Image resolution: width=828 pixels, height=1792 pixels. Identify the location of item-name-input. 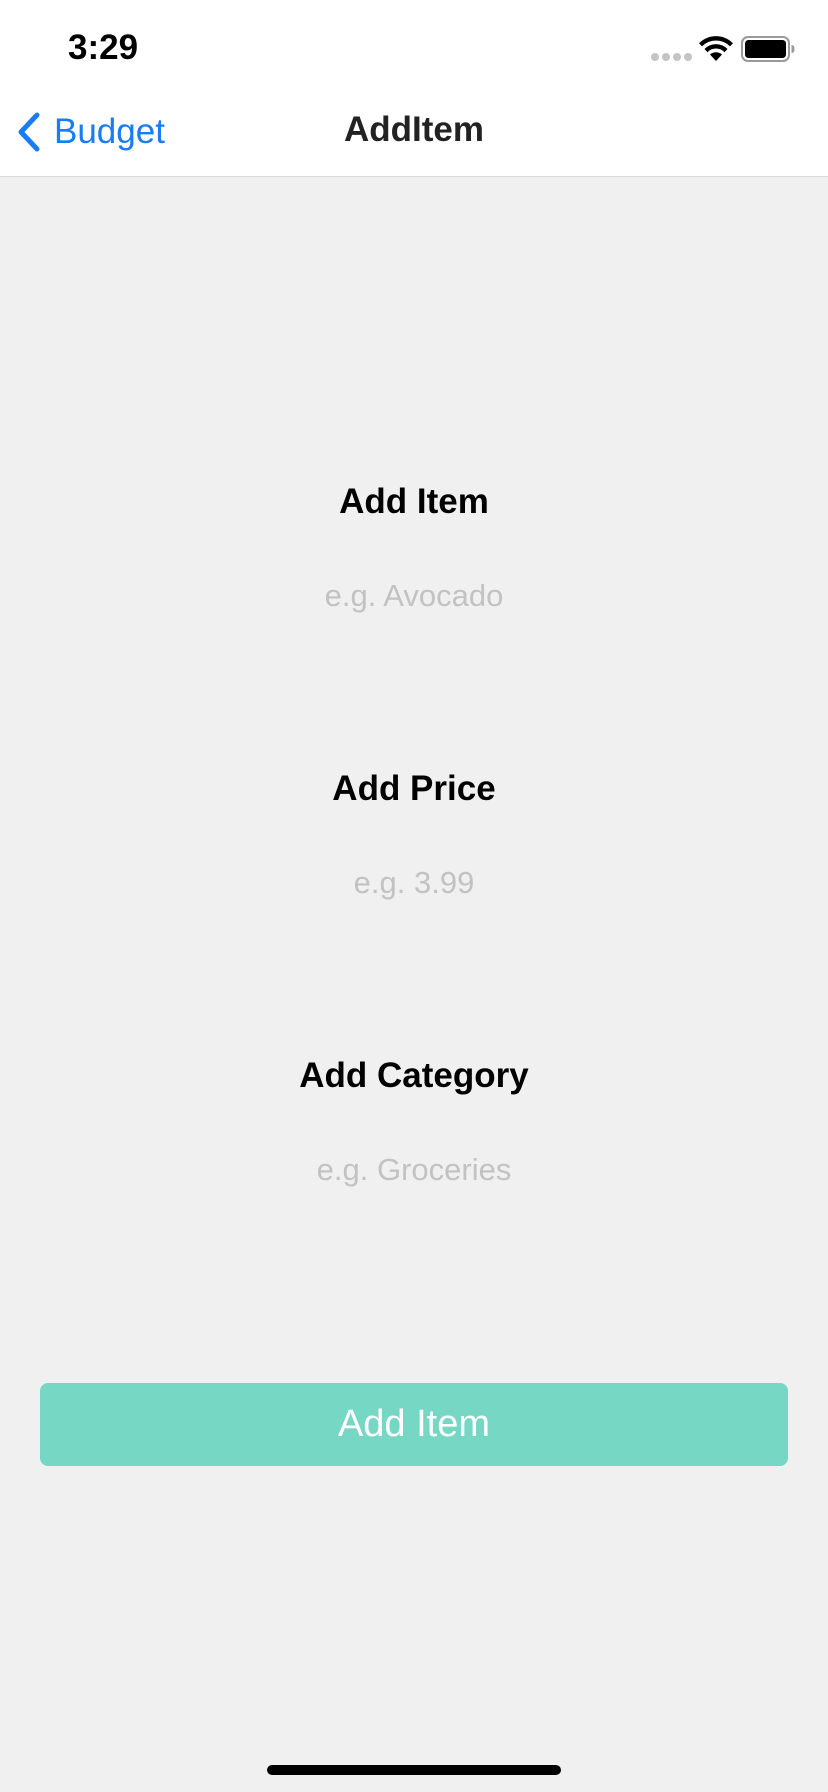
(414, 596).